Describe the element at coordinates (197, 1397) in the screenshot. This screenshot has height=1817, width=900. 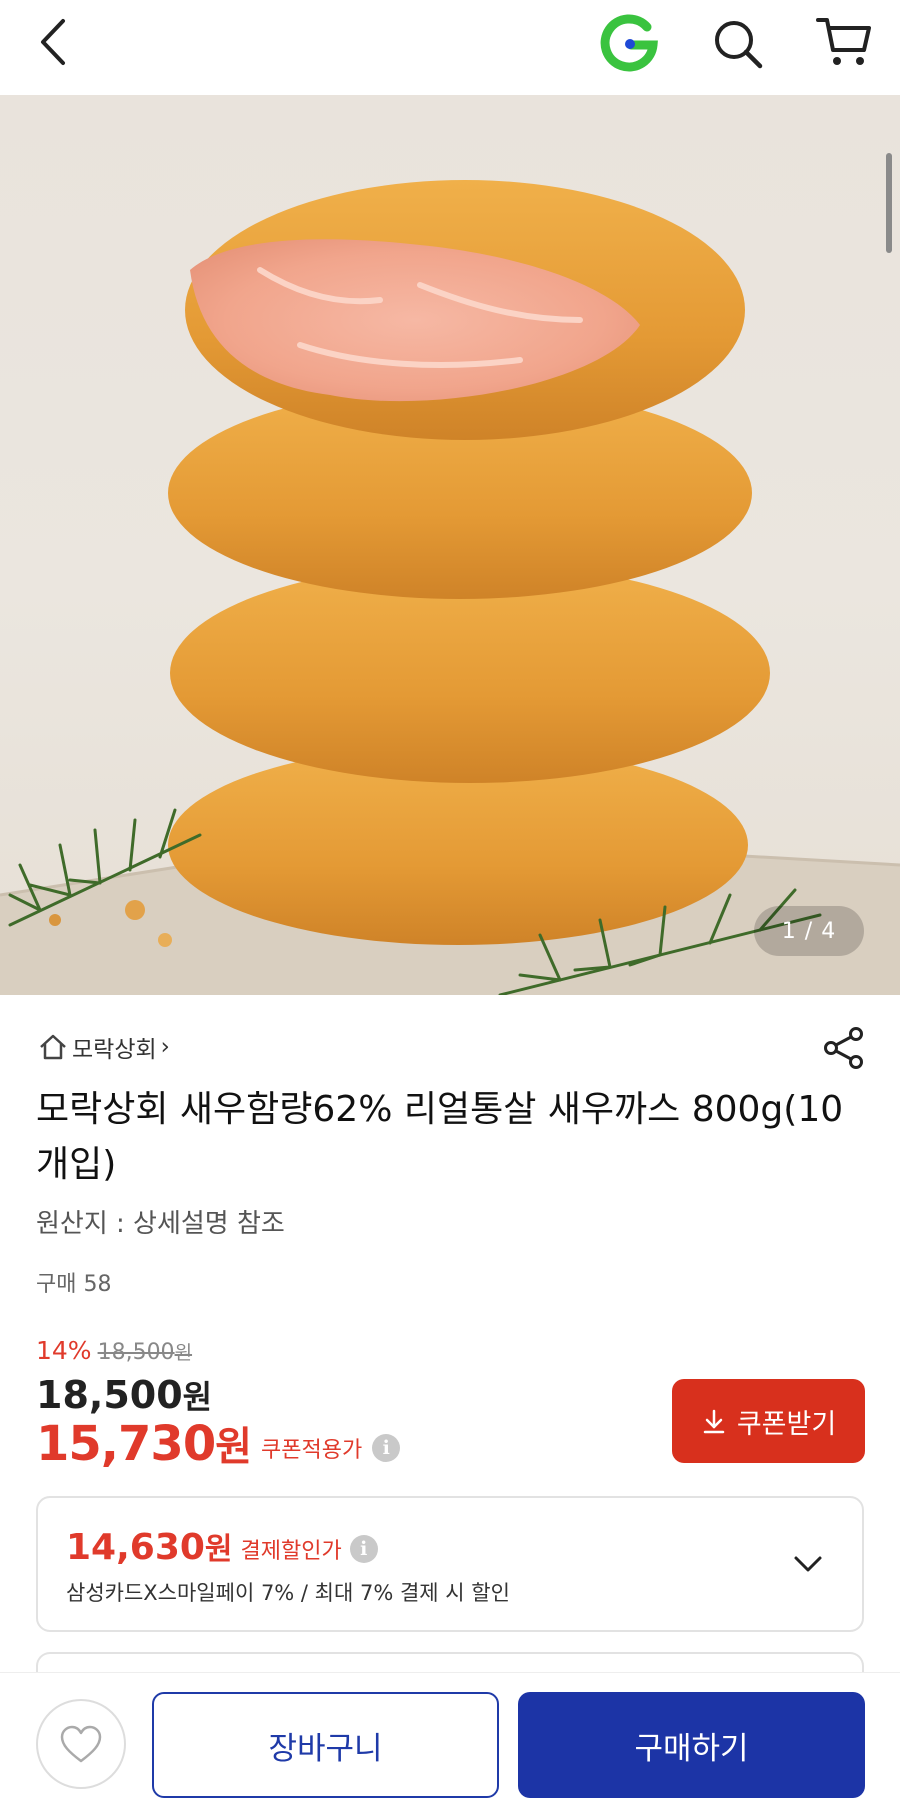
I see `sale-price-unit: 원` at that location.